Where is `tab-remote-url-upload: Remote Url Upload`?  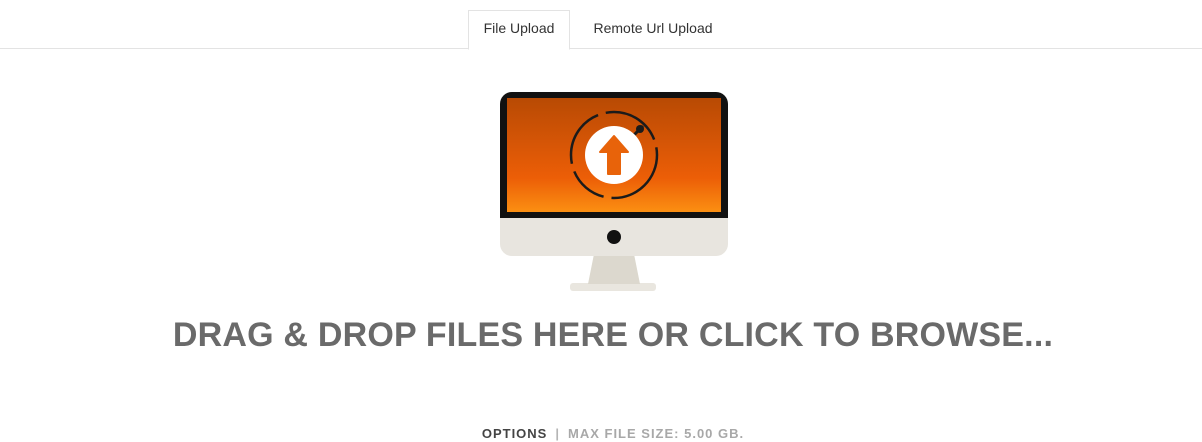
tab-remote-url-upload: Remote Url Upload is located at coordinates (653, 30).